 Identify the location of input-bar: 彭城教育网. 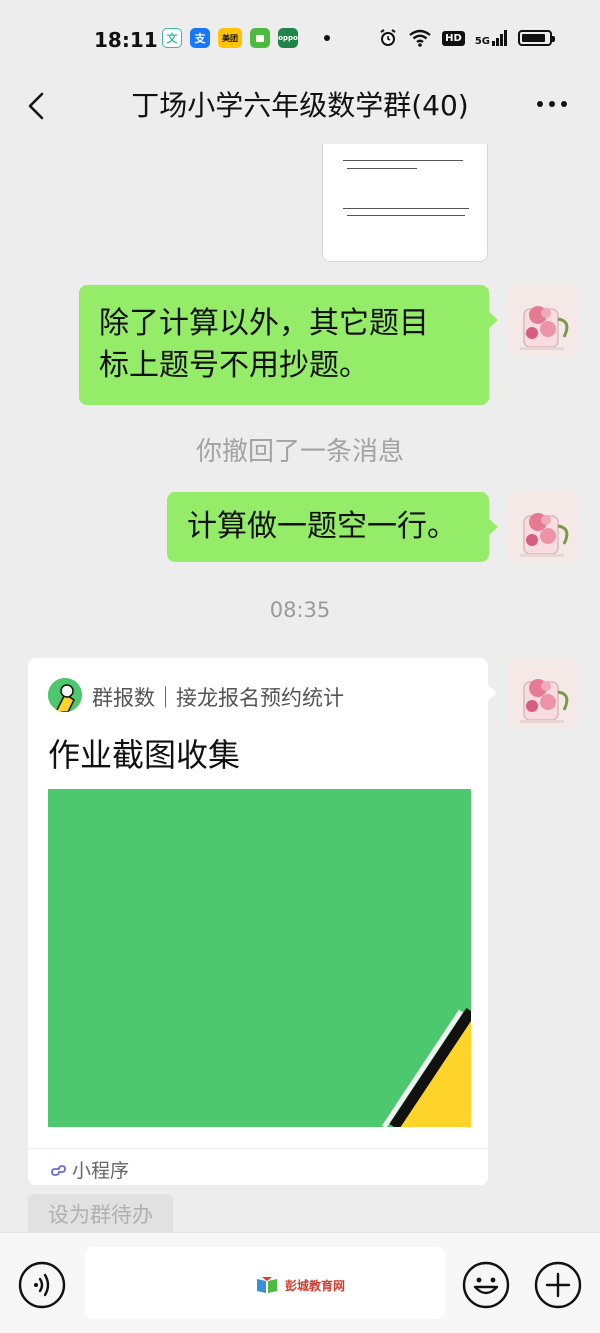
(300, 1282).